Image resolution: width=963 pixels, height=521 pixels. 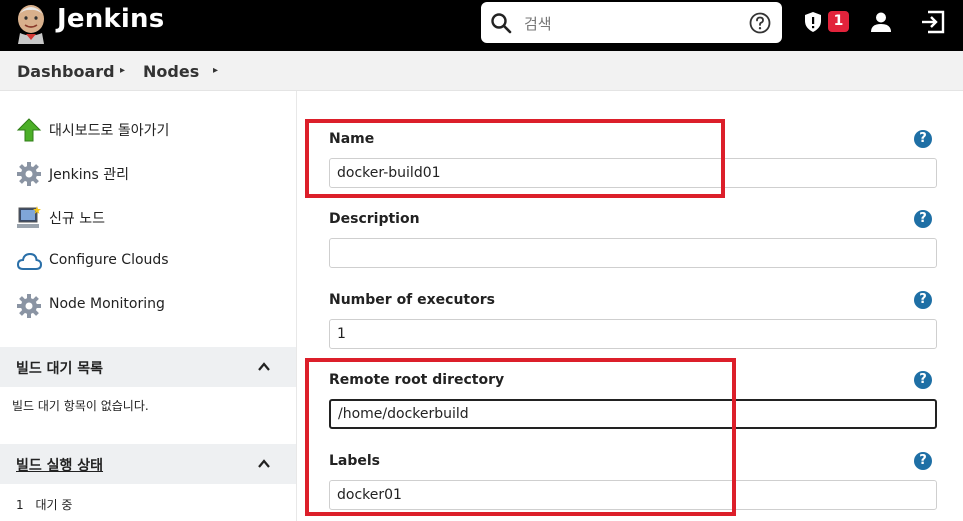 I want to click on search-help-icon, so click(x=760, y=23).